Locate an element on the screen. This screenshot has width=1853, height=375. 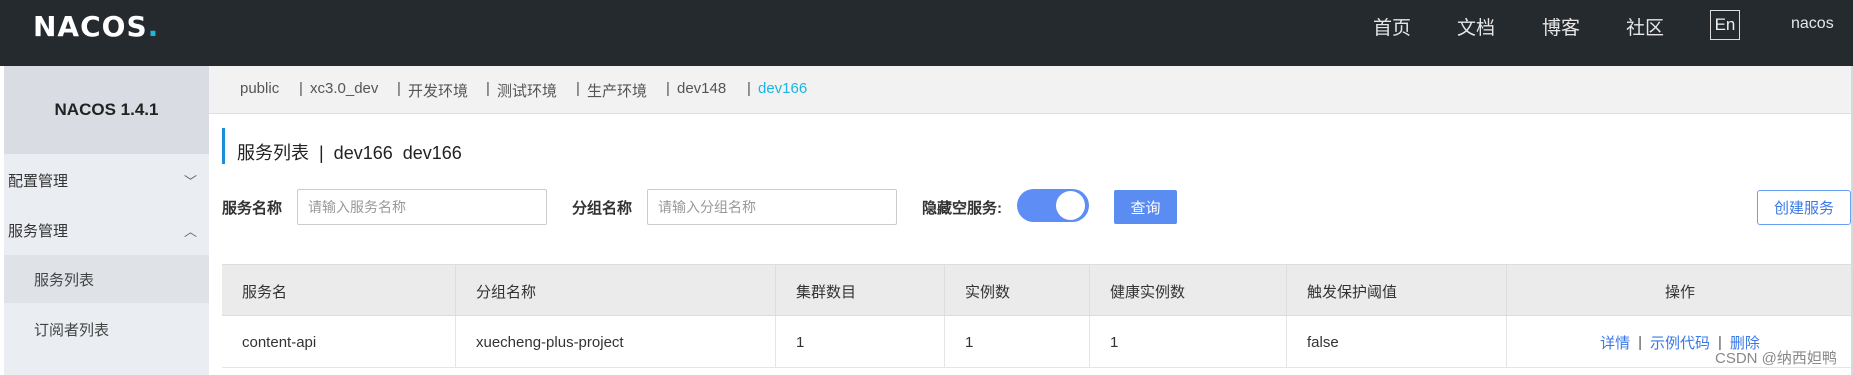
group-name-label: 分组名称 is located at coordinates (602, 208).